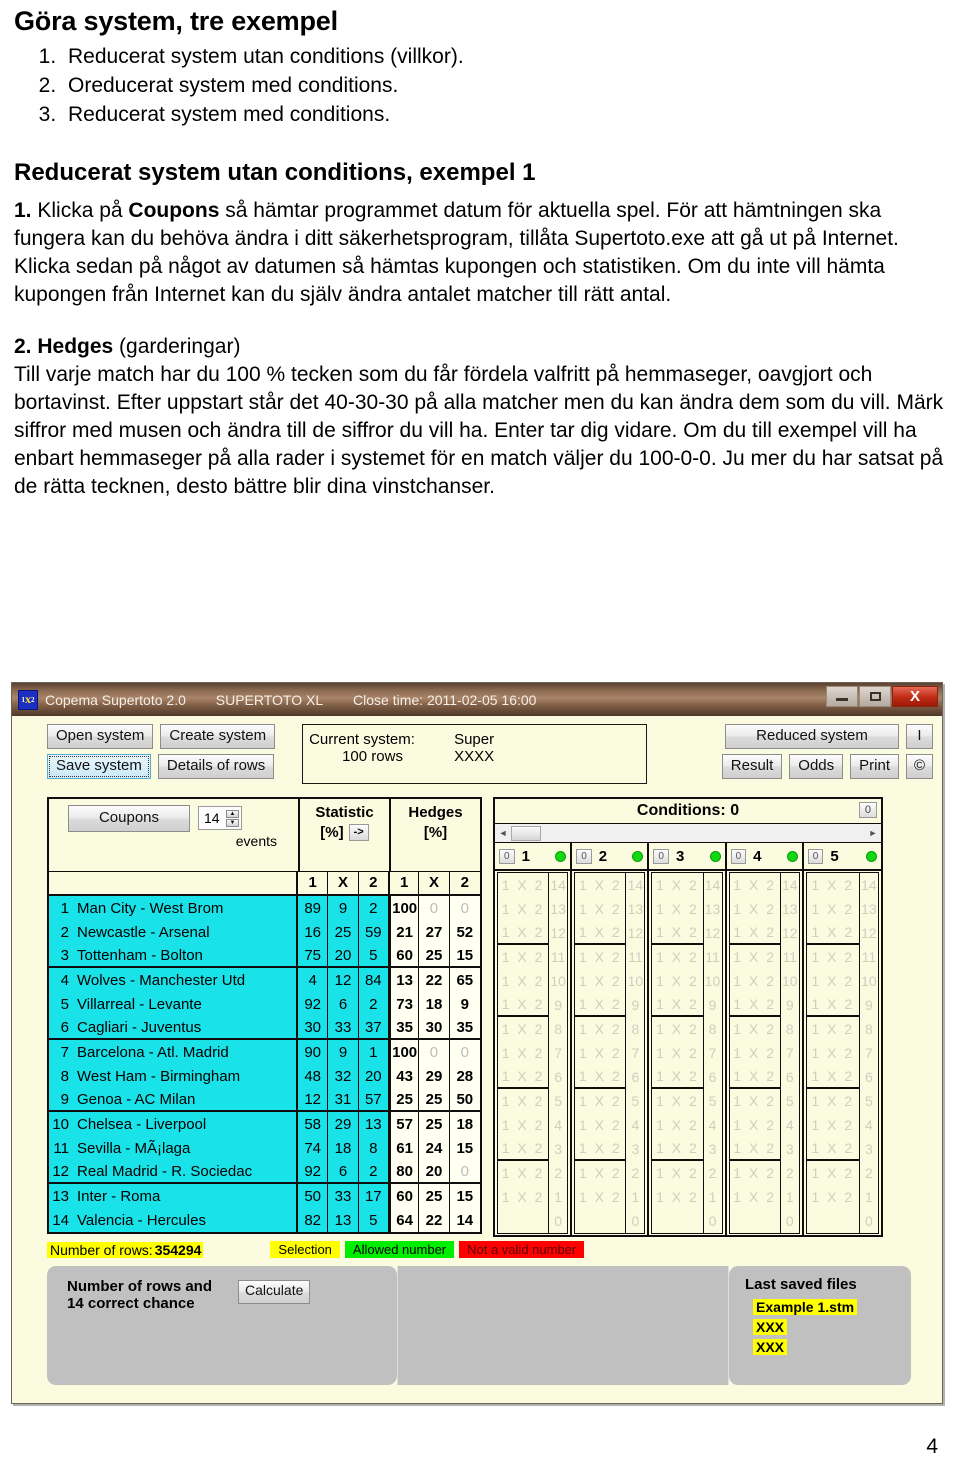  What do you see at coordinates (264, 1124) in the screenshot?
I see `table-row: 10 Chelsea - Liverpool 58 29 13 57 25 18` at bounding box center [264, 1124].